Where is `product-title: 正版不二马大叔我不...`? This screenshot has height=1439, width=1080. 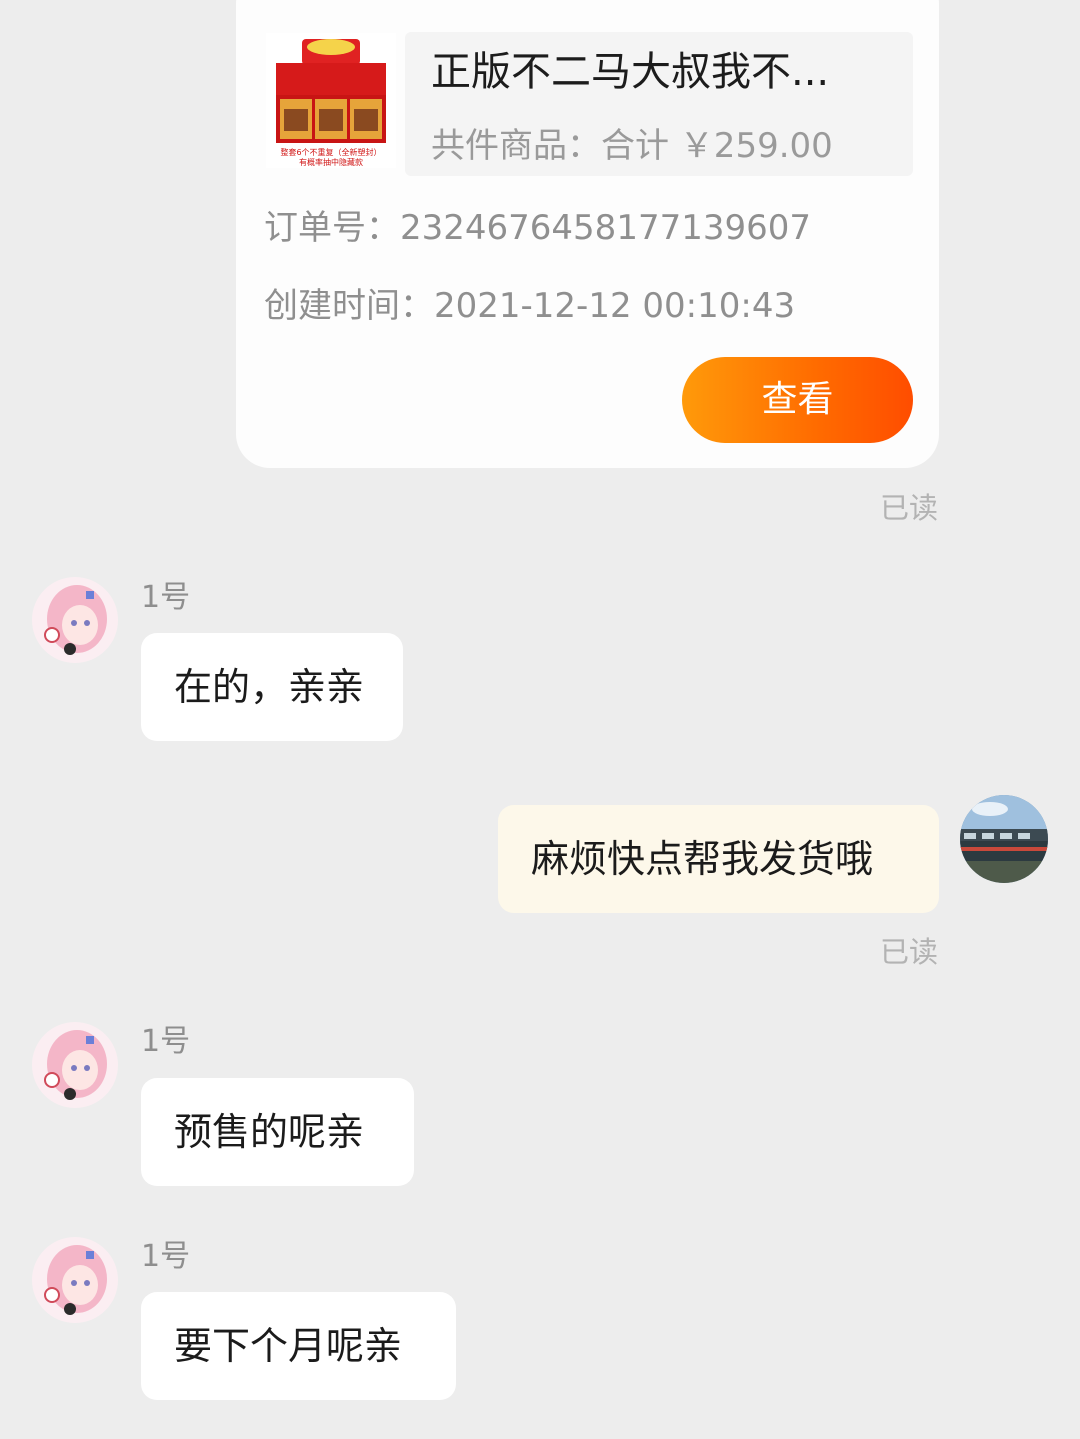 product-title: 正版不二马大叔我不... is located at coordinates (630, 72).